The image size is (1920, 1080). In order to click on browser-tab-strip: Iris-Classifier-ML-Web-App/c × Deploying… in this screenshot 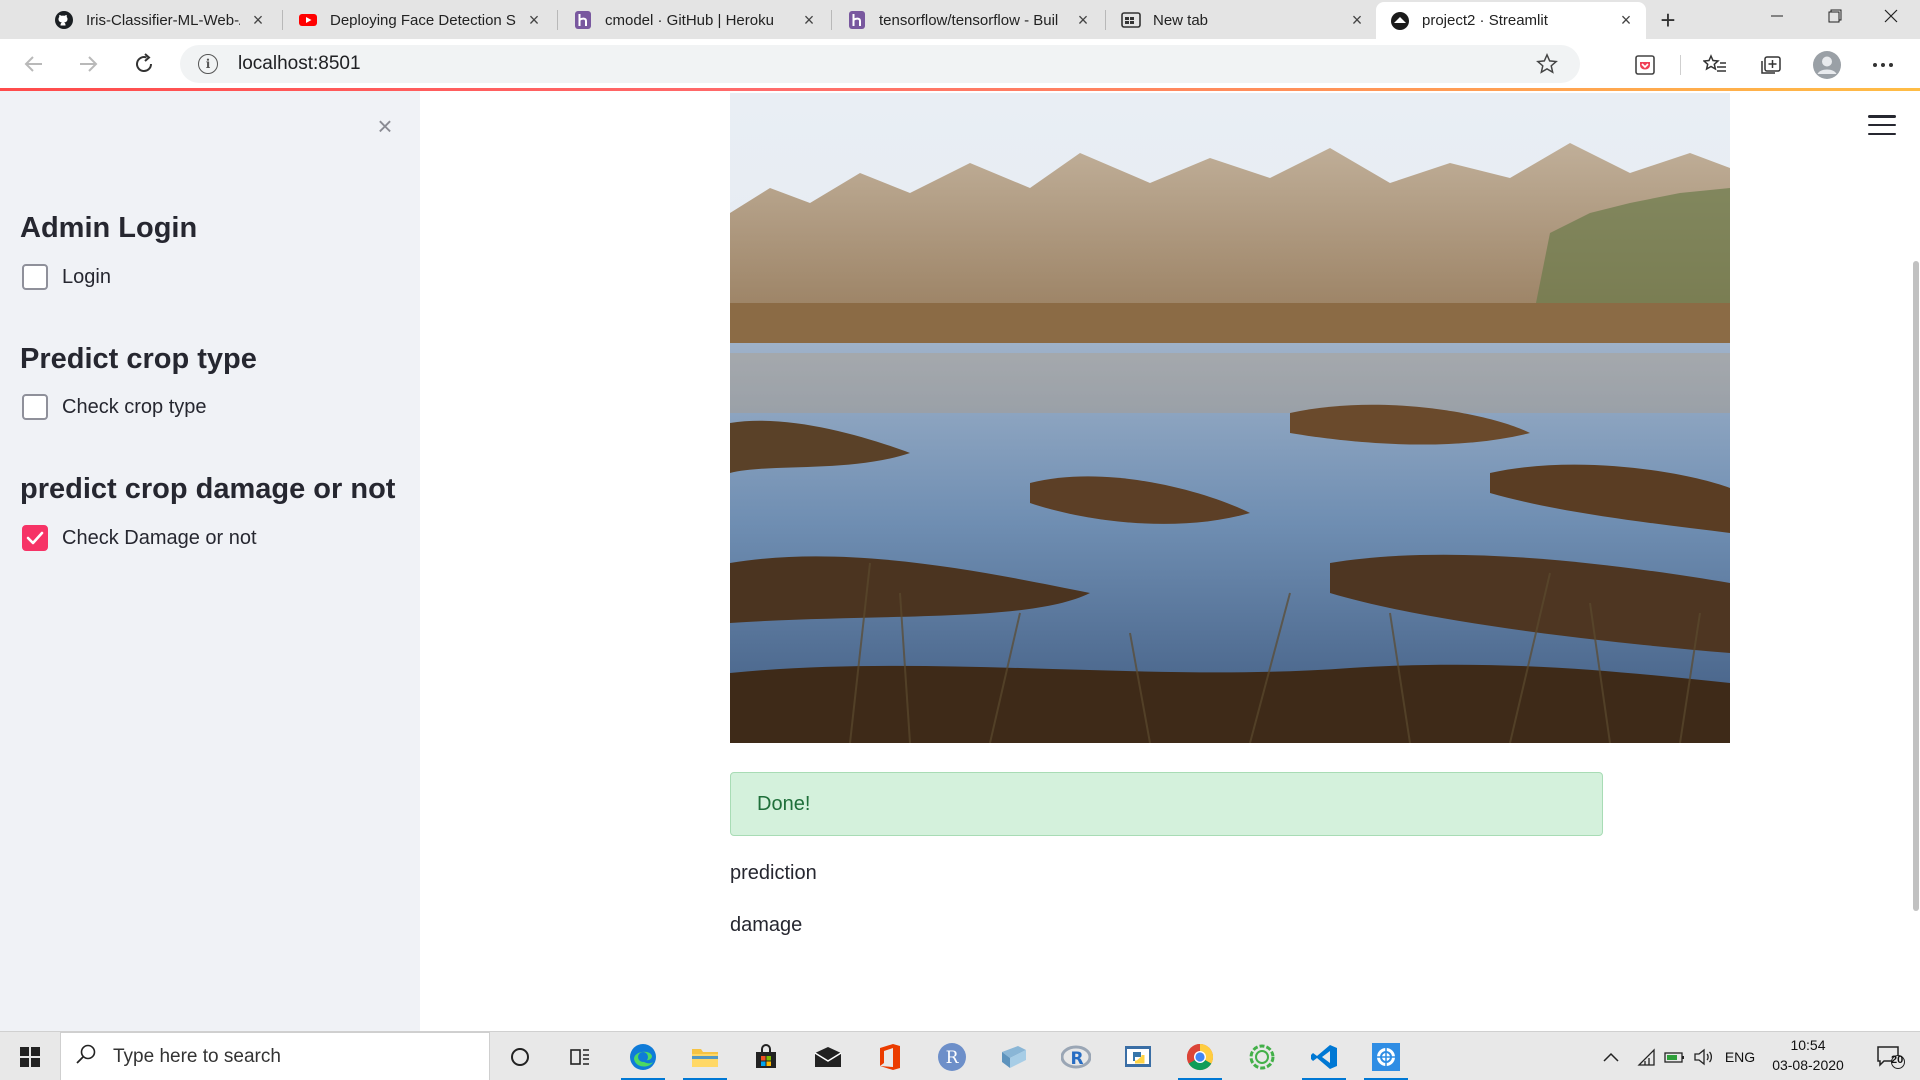, I will do `click(960, 19)`.